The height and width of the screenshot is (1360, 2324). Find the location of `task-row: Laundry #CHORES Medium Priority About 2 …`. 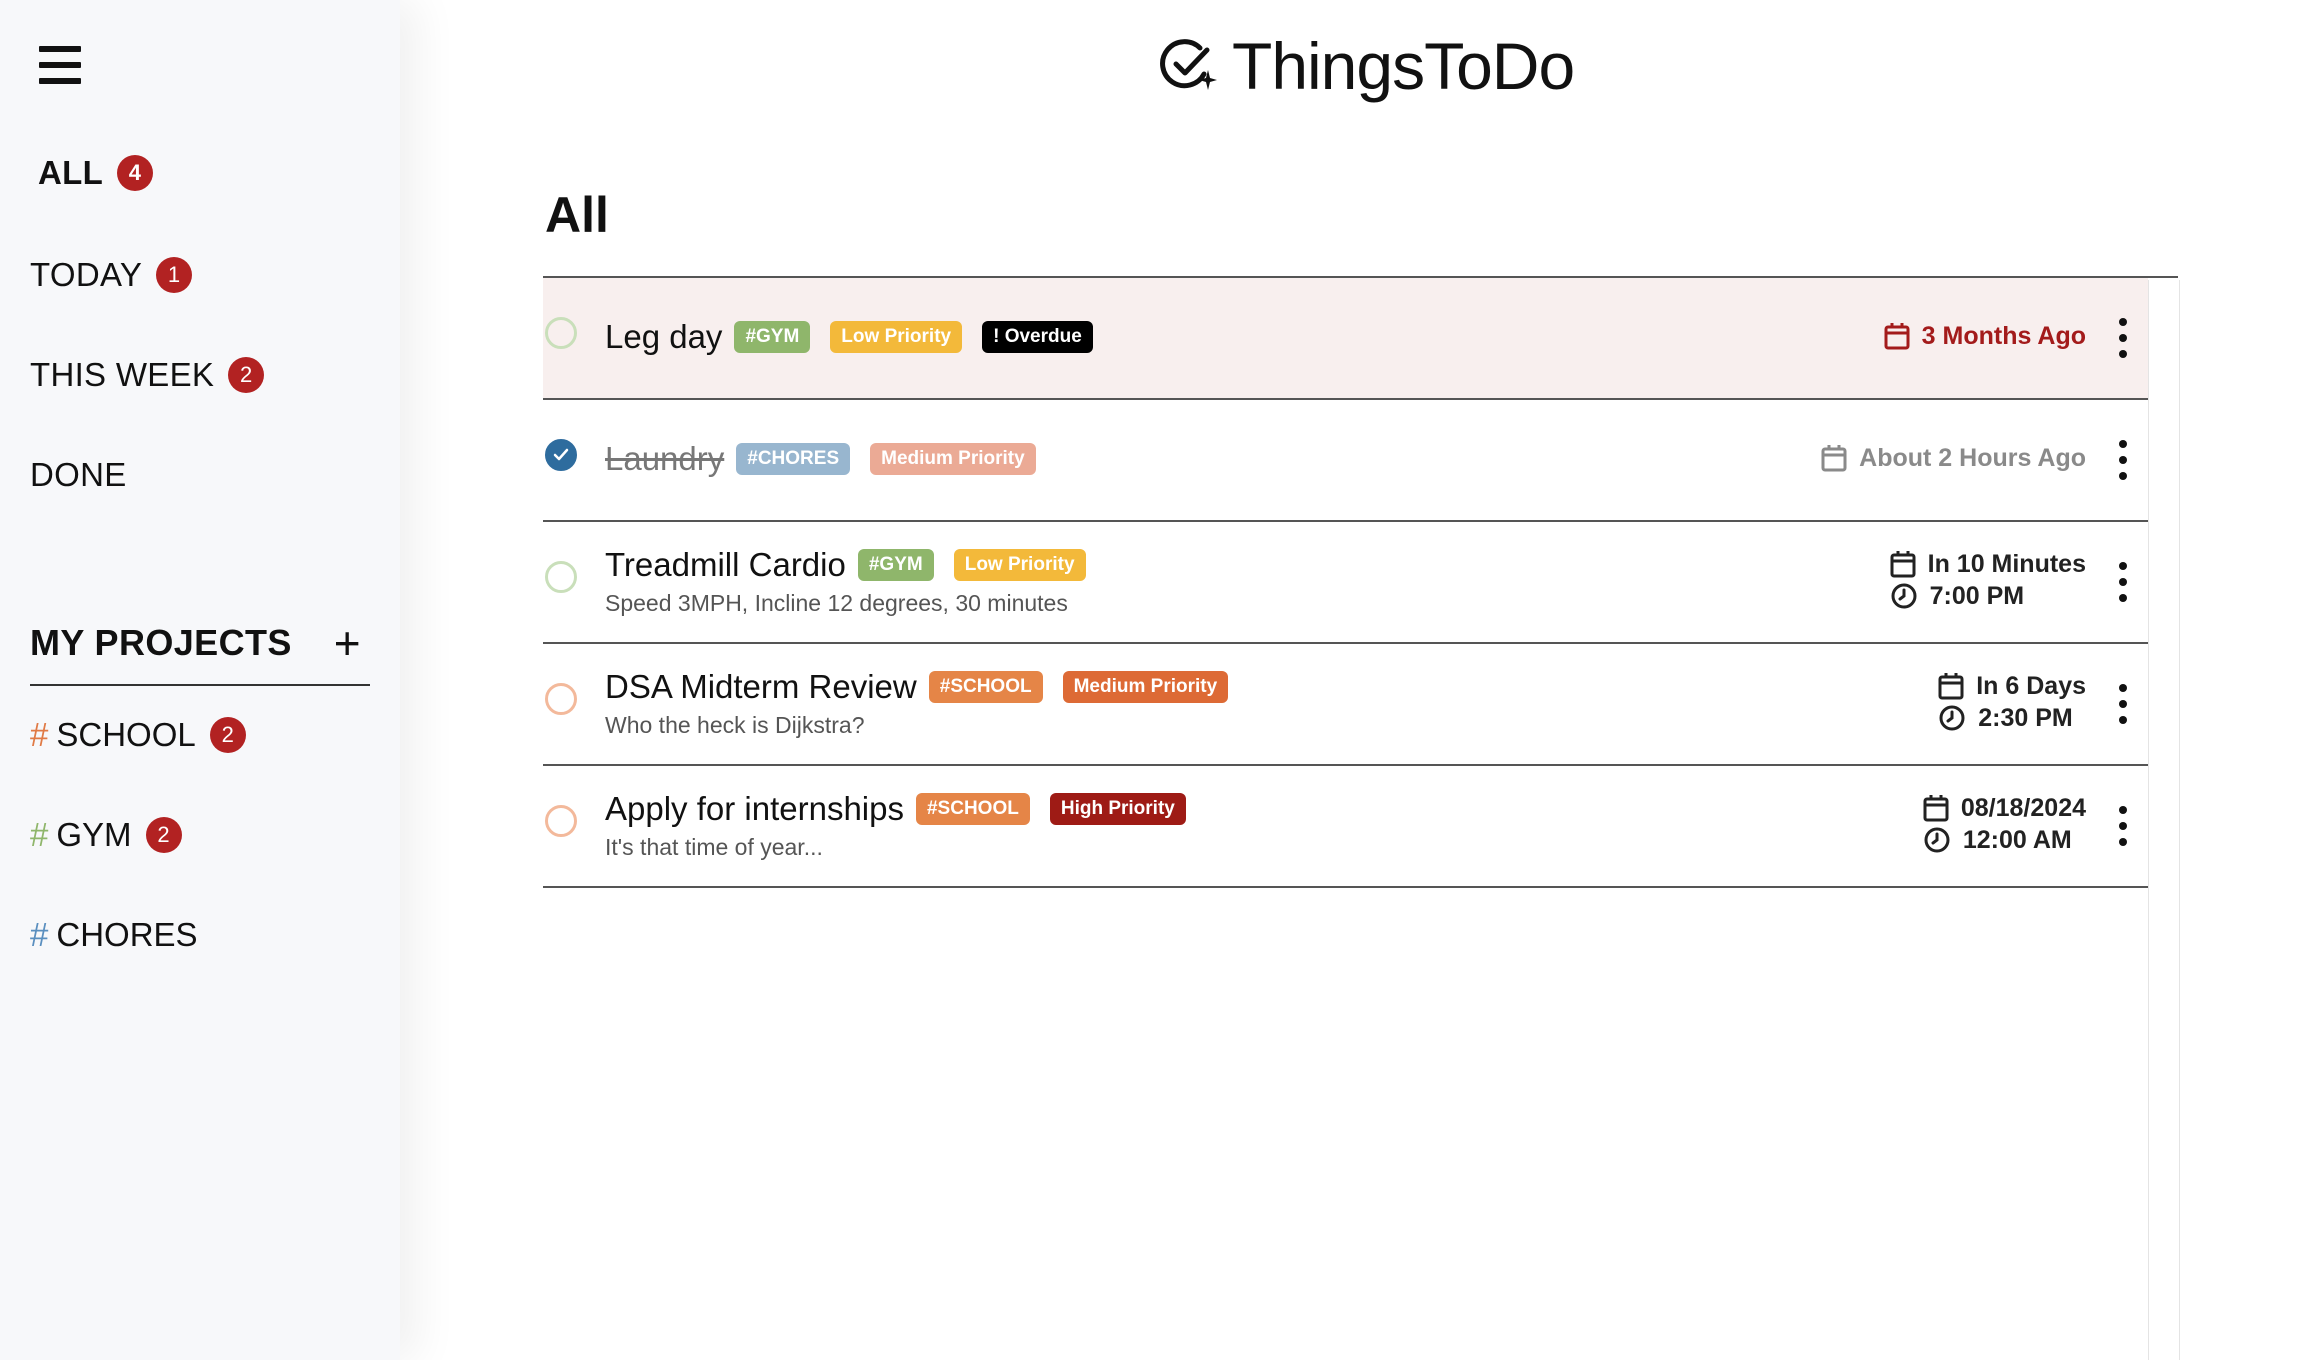

task-row: Laundry #CHORES Medium Priority About 2 … is located at coordinates (1345, 461).